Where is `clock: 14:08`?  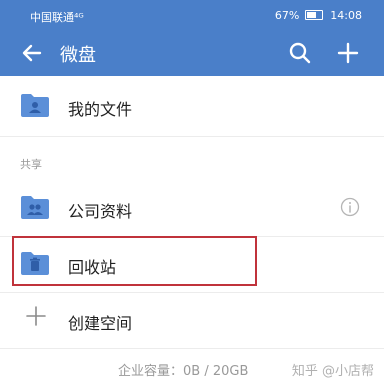 clock: 14:08 is located at coordinates (346, 15).